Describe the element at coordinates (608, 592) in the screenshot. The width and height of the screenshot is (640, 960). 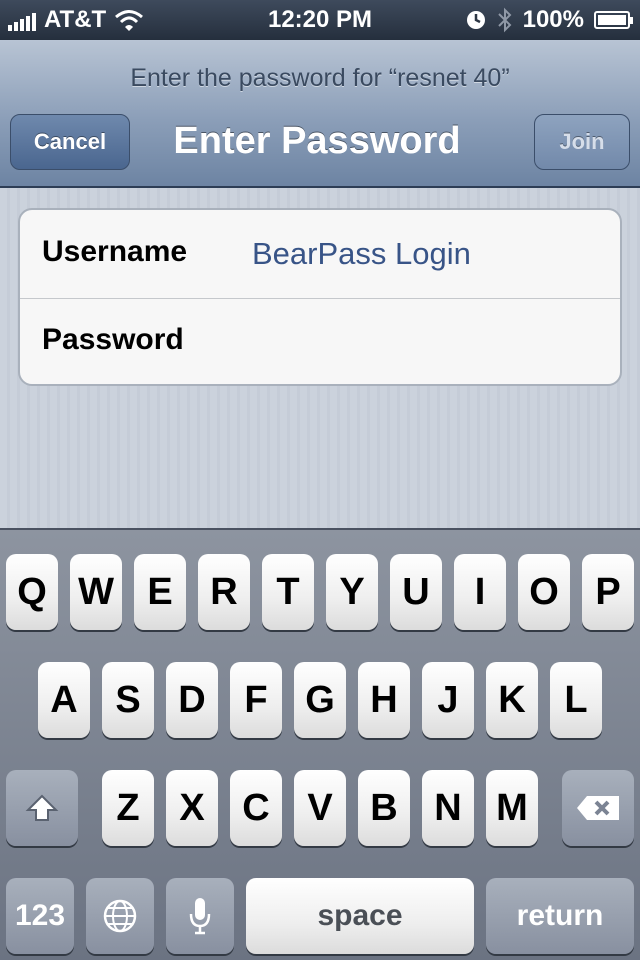
I see `key-p: P` at that location.